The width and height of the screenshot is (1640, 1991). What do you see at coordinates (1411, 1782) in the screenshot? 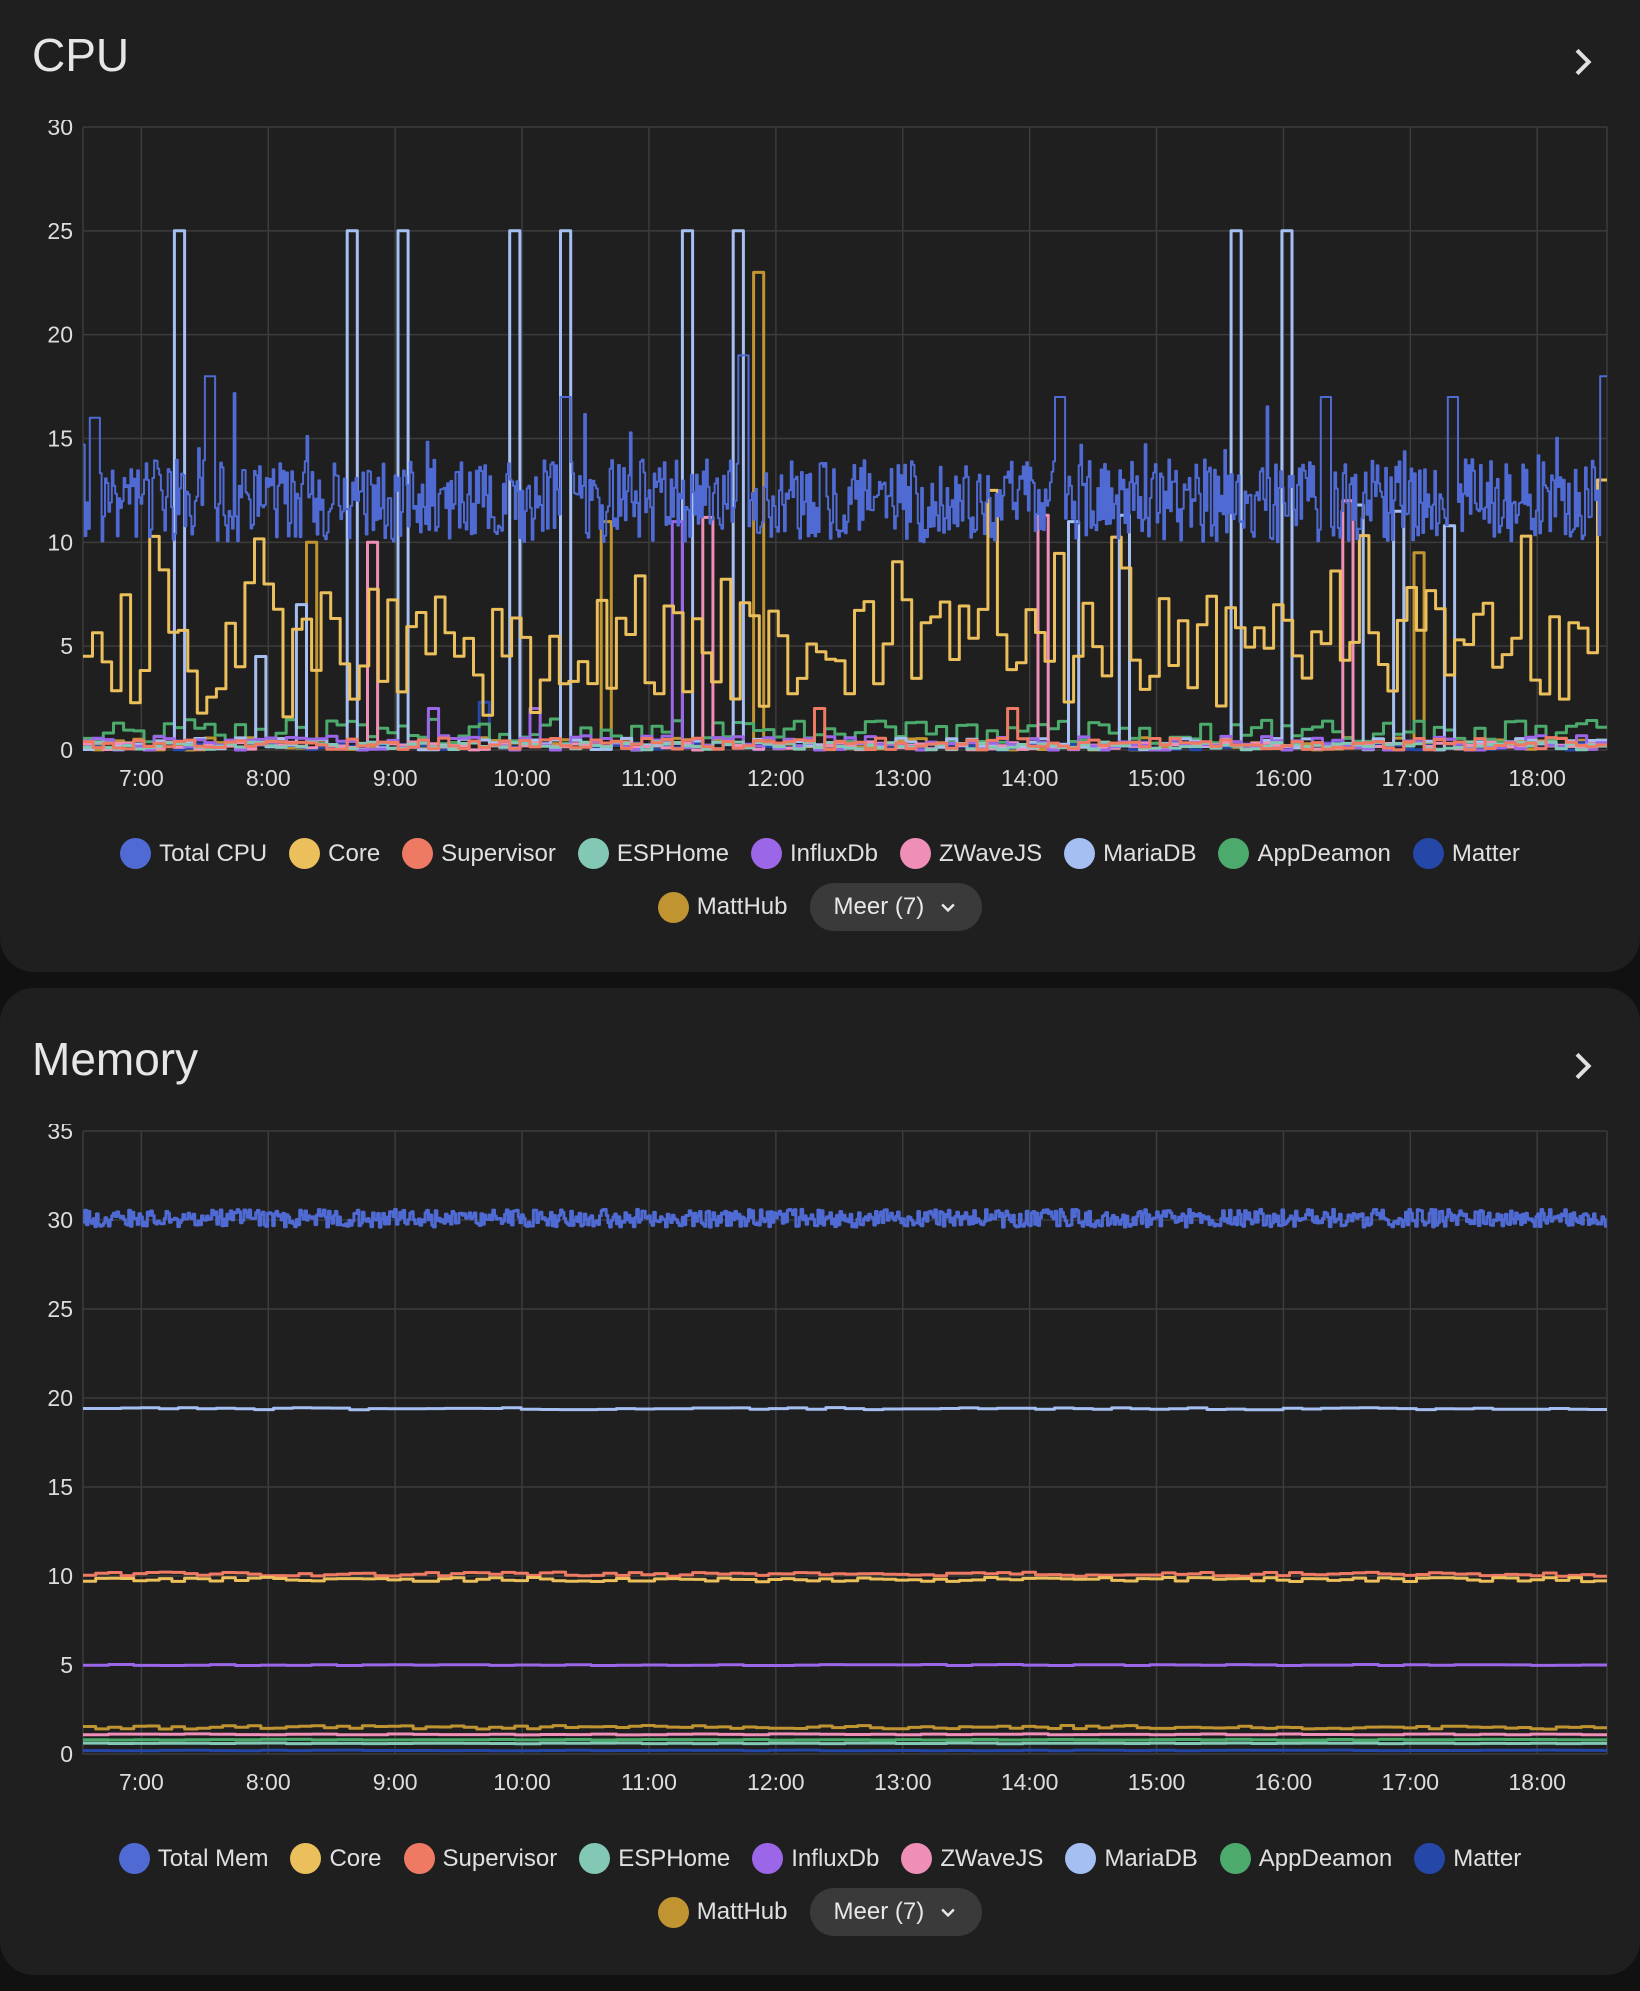
I see `x-tick-label: 17:00` at bounding box center [1411, 1782].